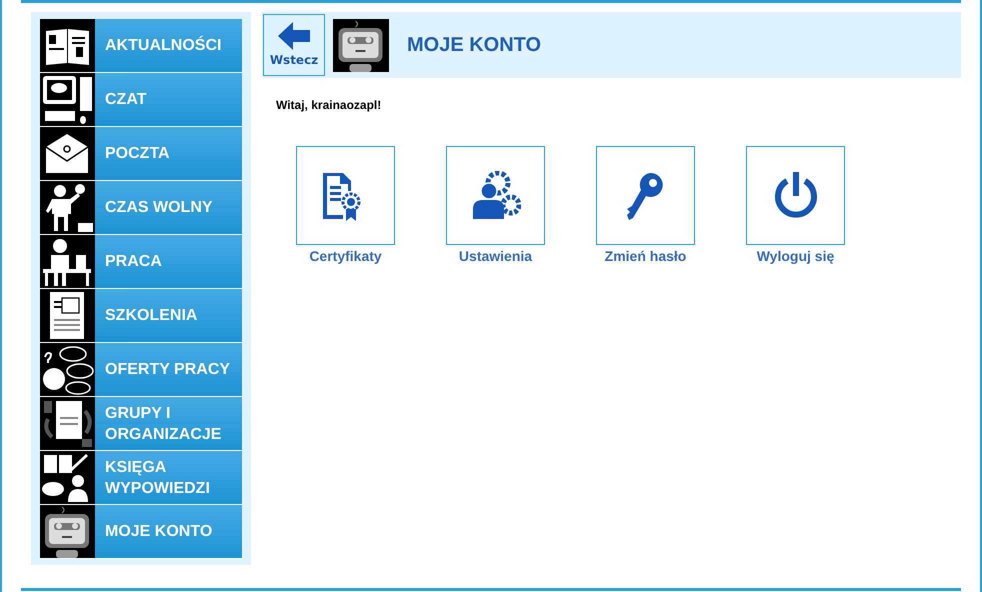  Describe the element at coordinates (474, 45) in the screenshot. I see `page-title: MOJE KONTO` at that location.